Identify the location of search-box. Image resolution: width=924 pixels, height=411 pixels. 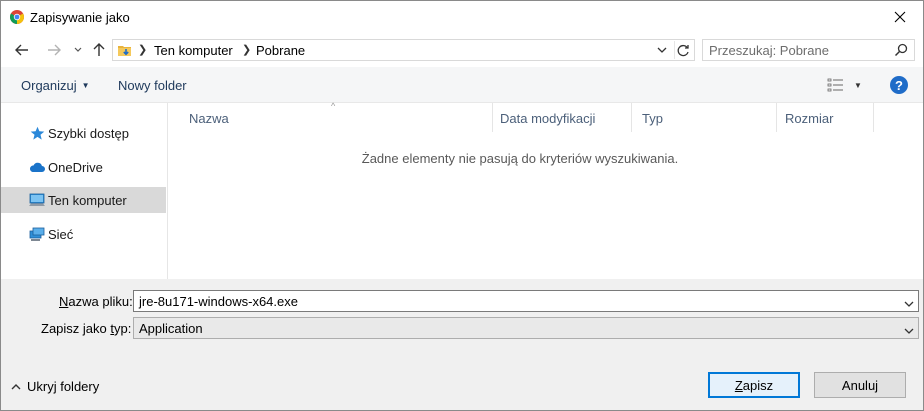
(808, 50).